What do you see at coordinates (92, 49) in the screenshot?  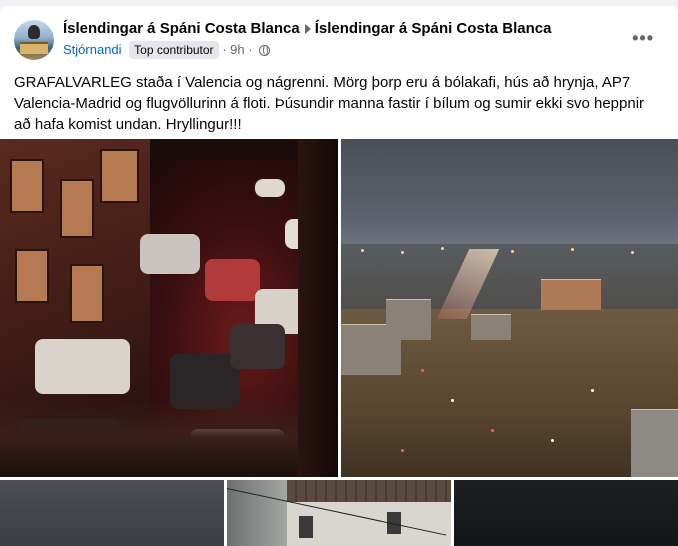 I see `role-label: Stjórnandi` at bounding box center [92, 49].